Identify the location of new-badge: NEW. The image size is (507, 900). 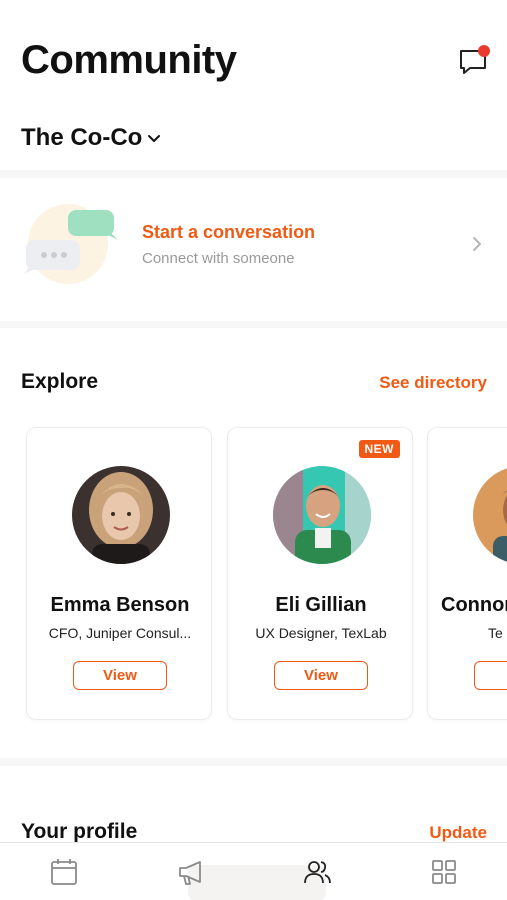
(379, 449).